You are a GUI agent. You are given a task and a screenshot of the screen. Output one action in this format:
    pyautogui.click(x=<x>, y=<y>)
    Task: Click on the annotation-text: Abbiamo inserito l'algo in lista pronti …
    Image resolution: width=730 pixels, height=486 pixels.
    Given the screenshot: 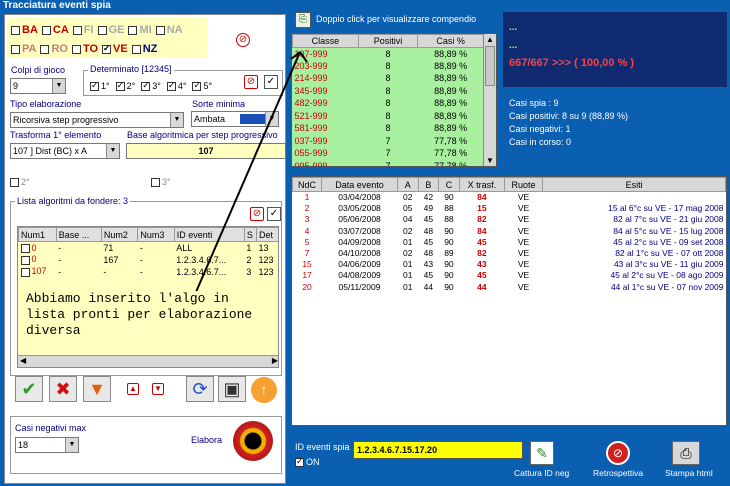 What is the action you would take?
    pyautogui.click(x=150, y=315)
    